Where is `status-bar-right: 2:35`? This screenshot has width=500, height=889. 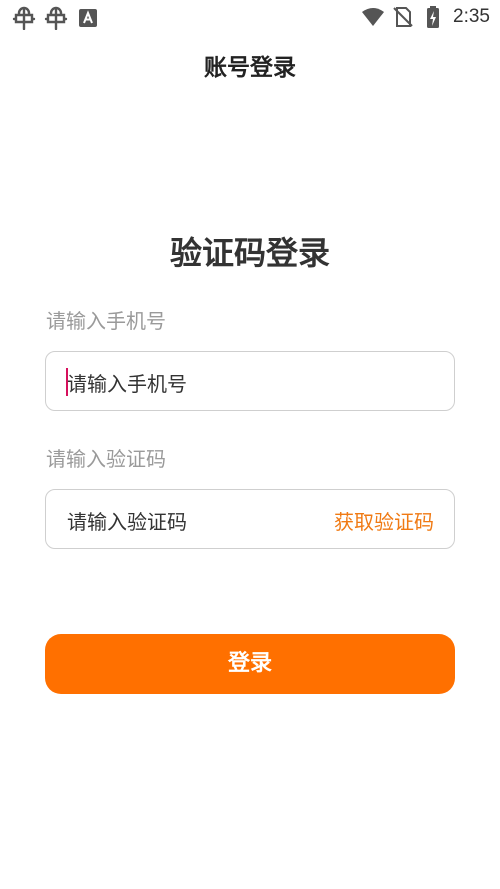 status-bar-right: 2:35 is located at coordinates (425, 17).